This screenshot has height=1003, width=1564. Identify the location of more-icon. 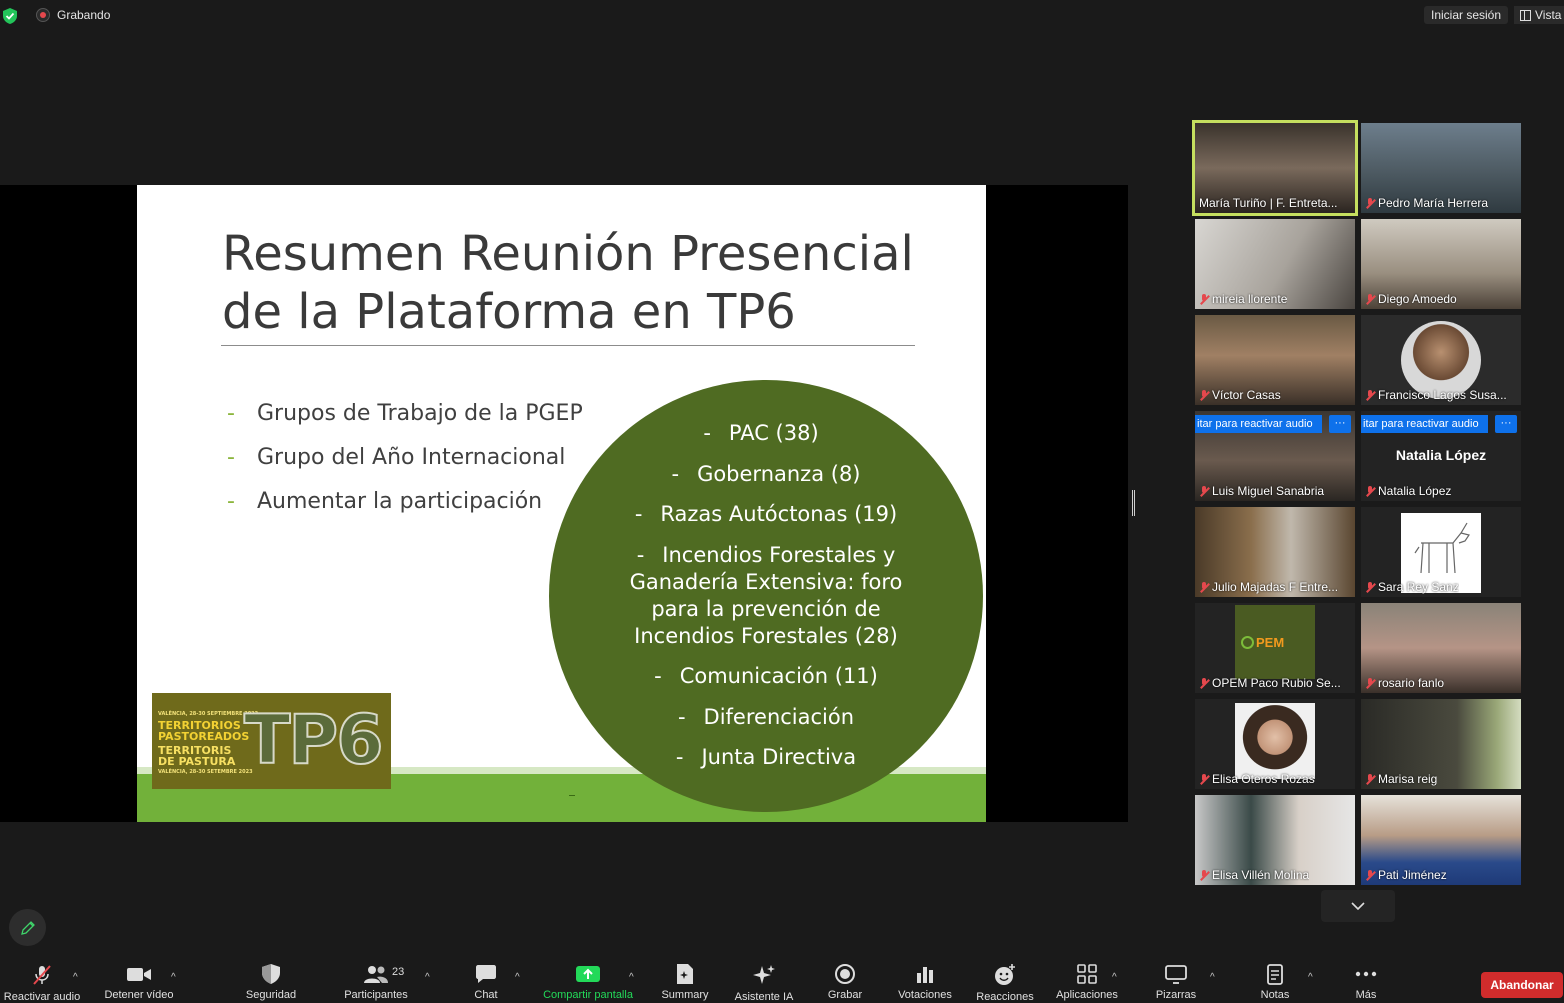
(1366, 974).